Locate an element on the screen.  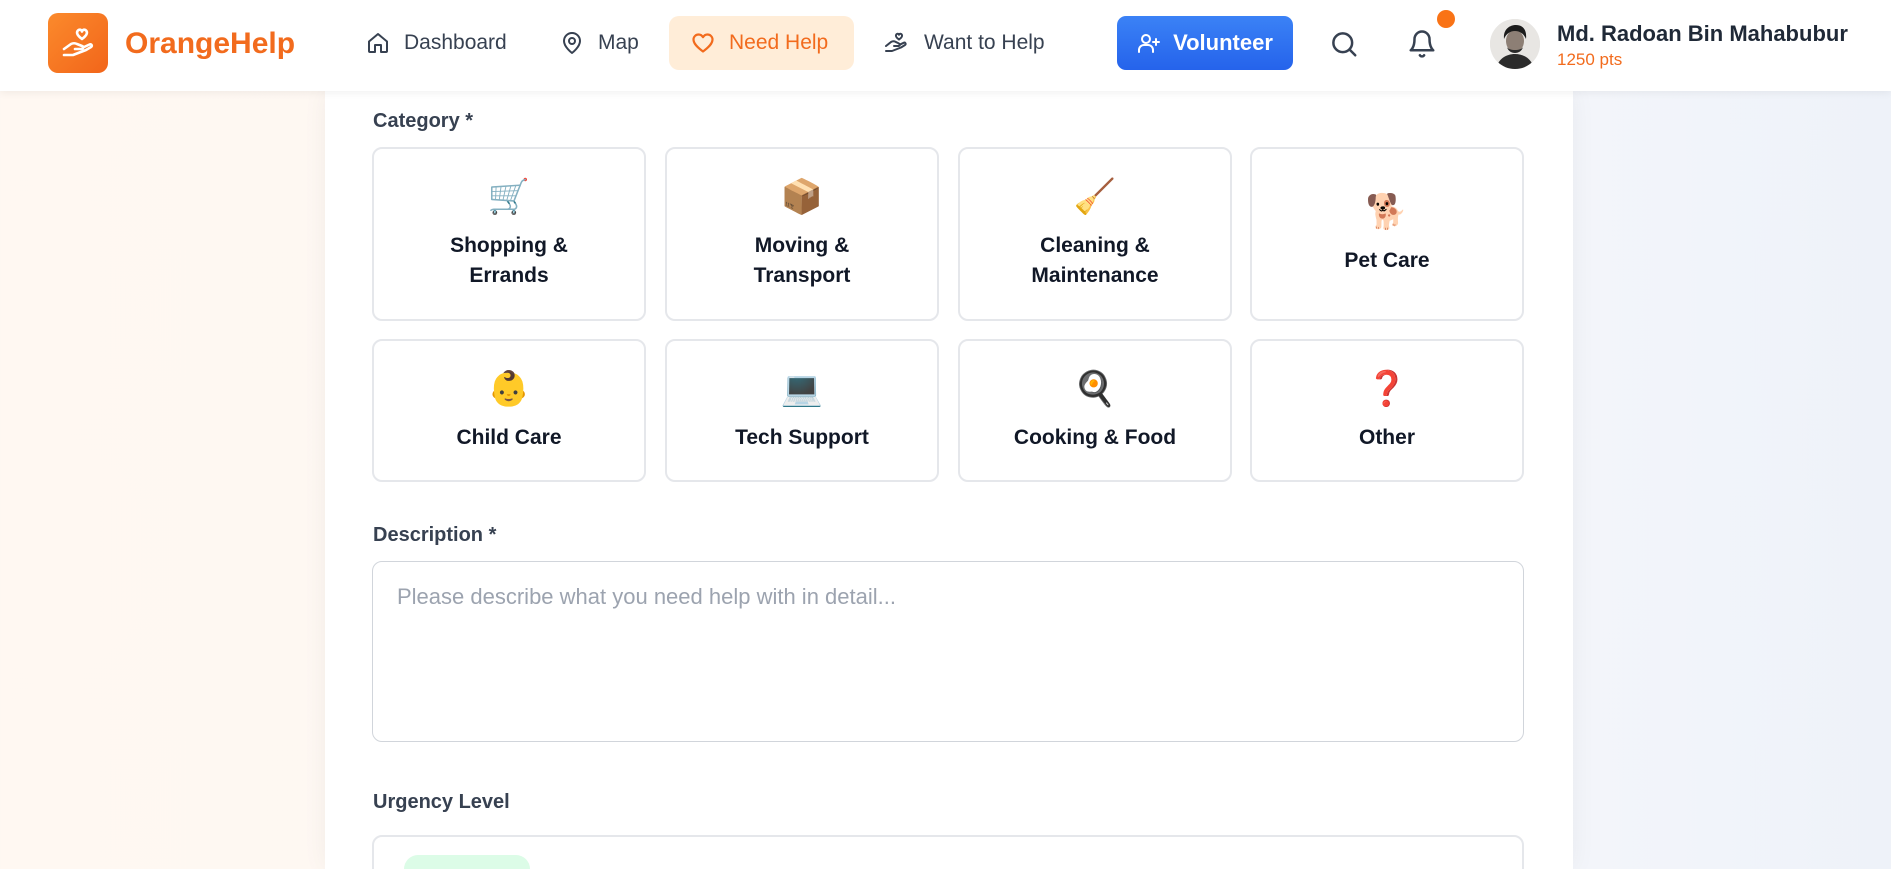
category-label-text: Other is located at coordinates (1386, 437).